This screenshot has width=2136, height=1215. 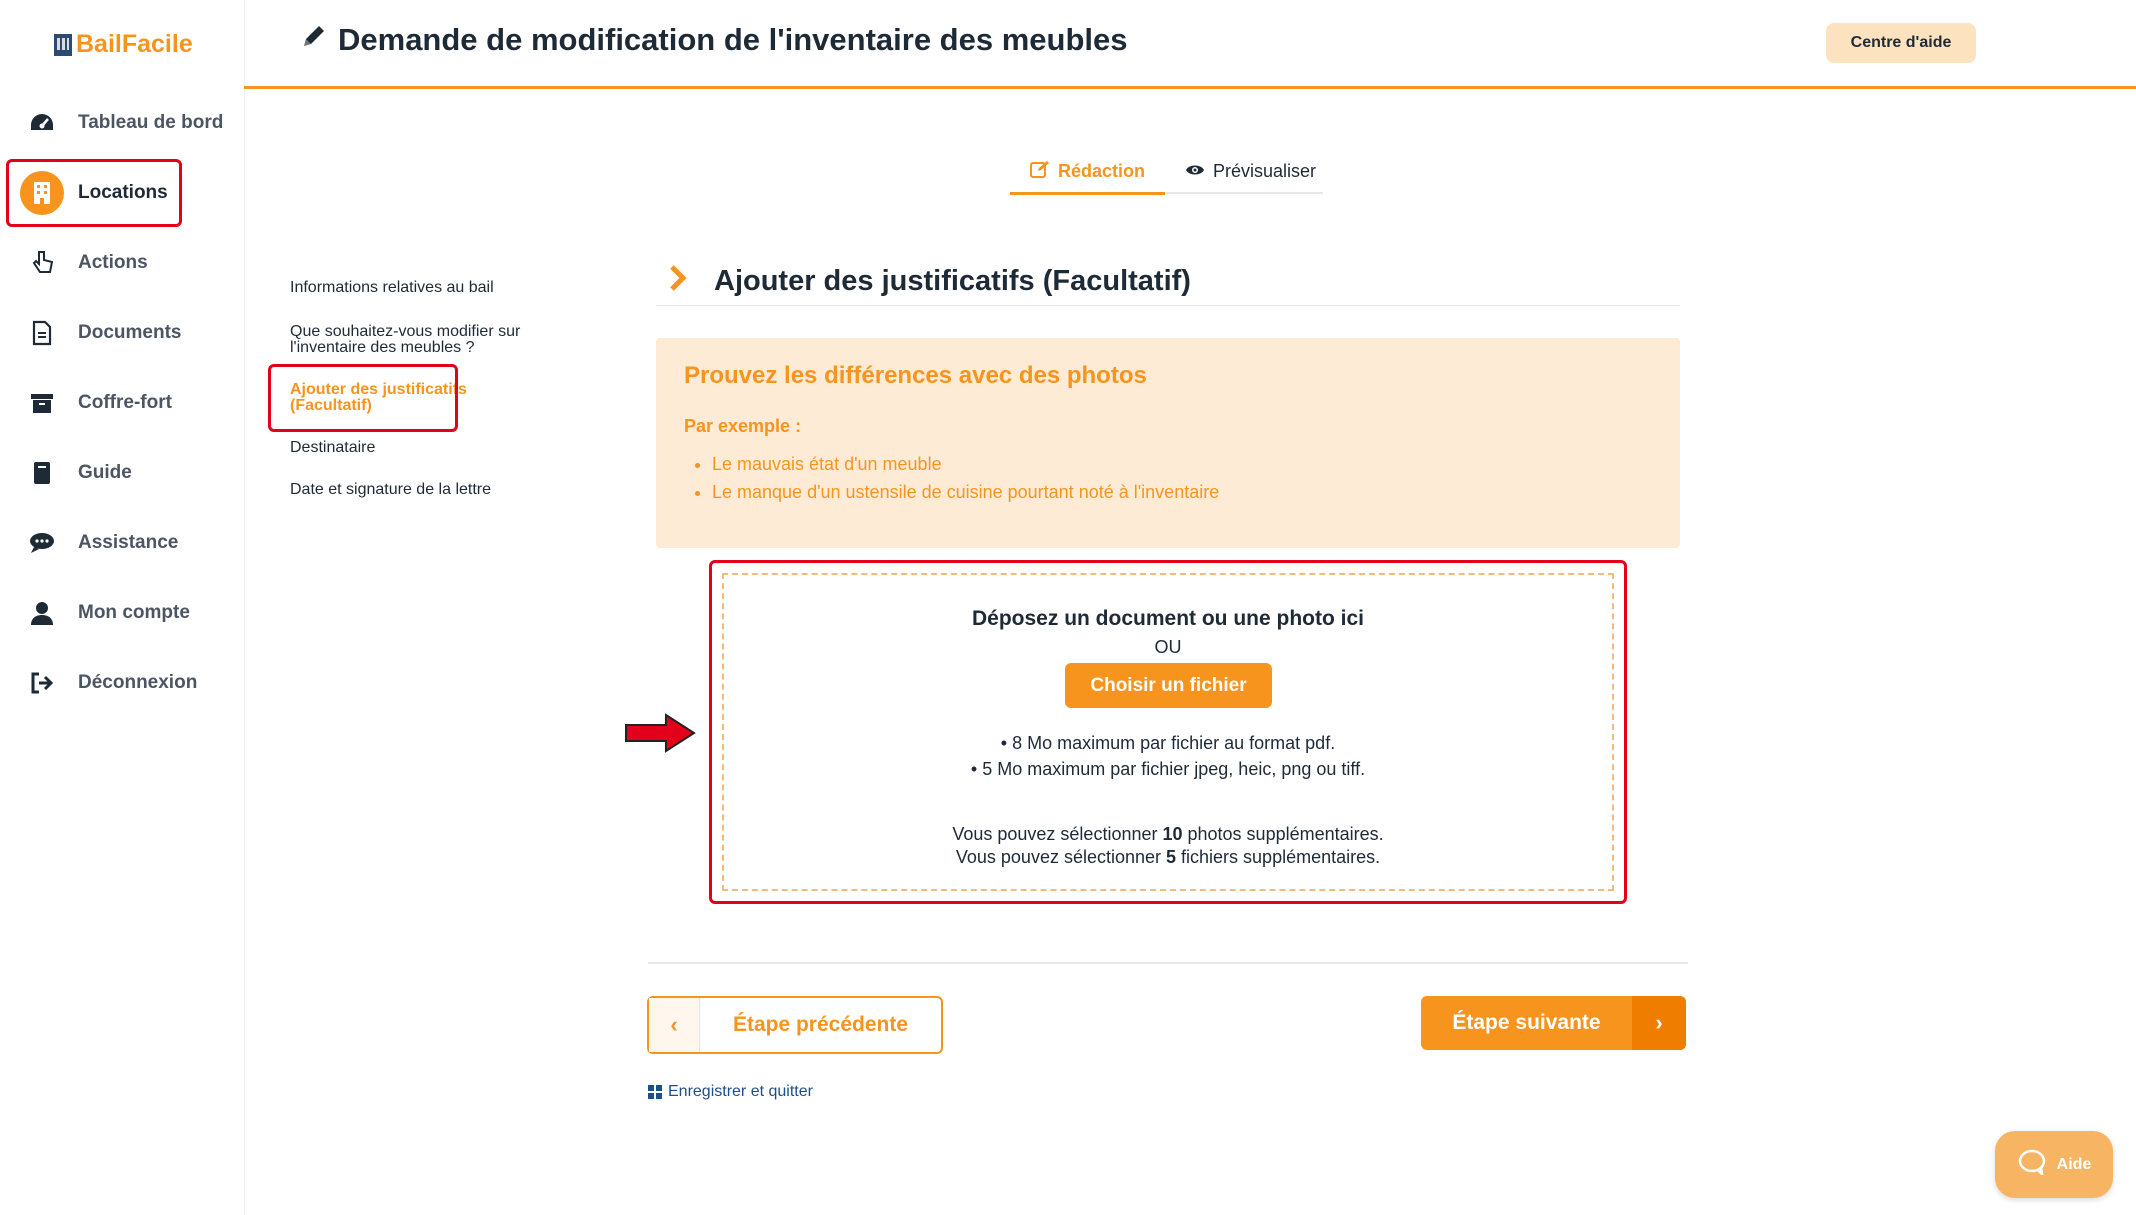 What do you see at coordinates (42, 123) in the screenshot?
I see `speedometer-icon` at bounding box center [42, 123].